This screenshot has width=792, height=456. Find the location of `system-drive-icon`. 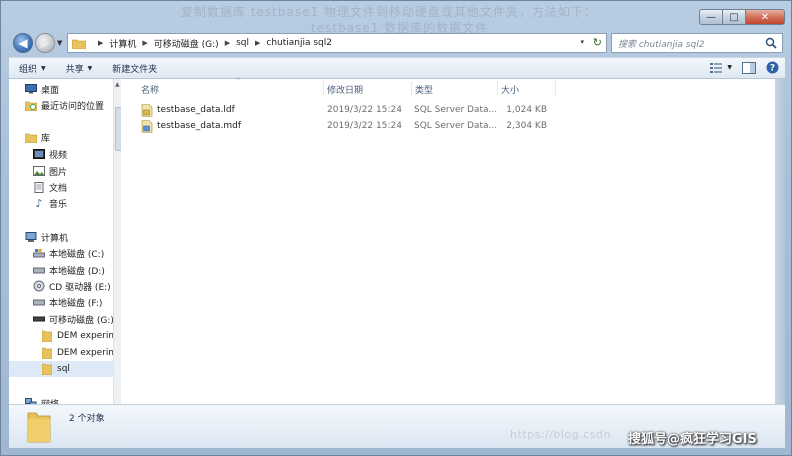

system-drive-icon is located at coordinates (39, 253).